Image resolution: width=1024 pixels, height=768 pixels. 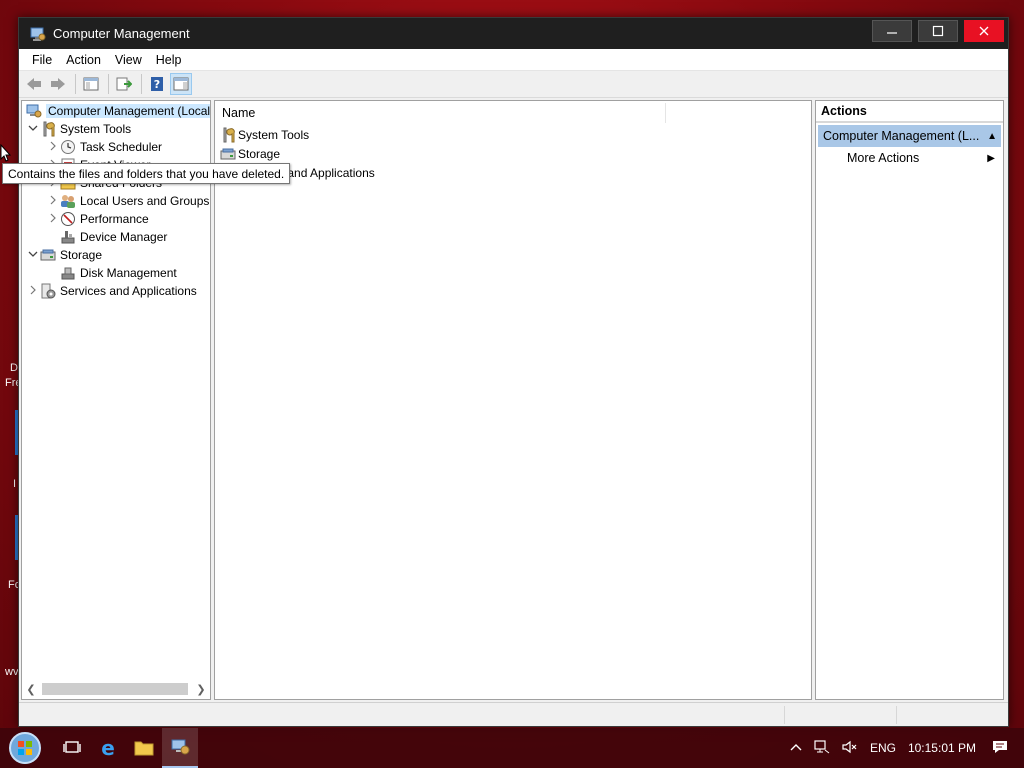 I want to click on computer-management-icon, so click(x=180, y=747).